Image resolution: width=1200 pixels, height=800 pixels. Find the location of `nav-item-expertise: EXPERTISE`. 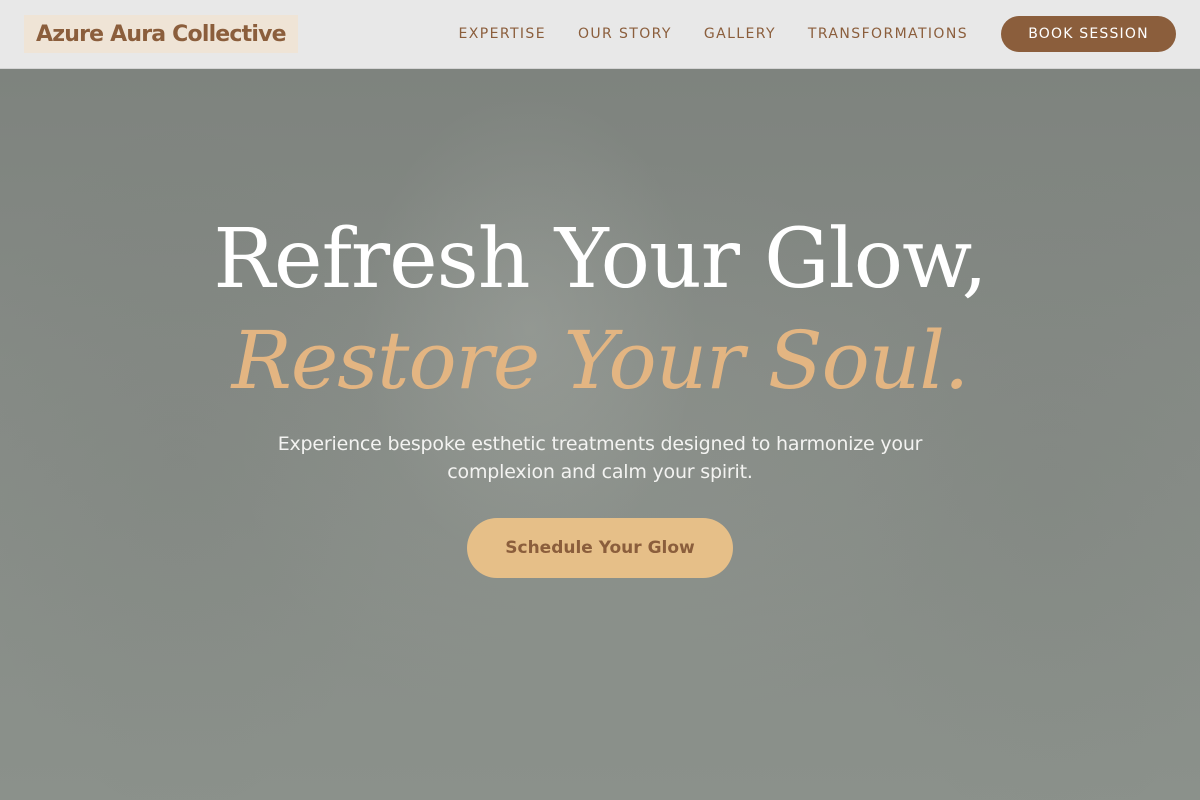

nav-item-expertise: EXPERTISE is located at coordinates (502, 34).